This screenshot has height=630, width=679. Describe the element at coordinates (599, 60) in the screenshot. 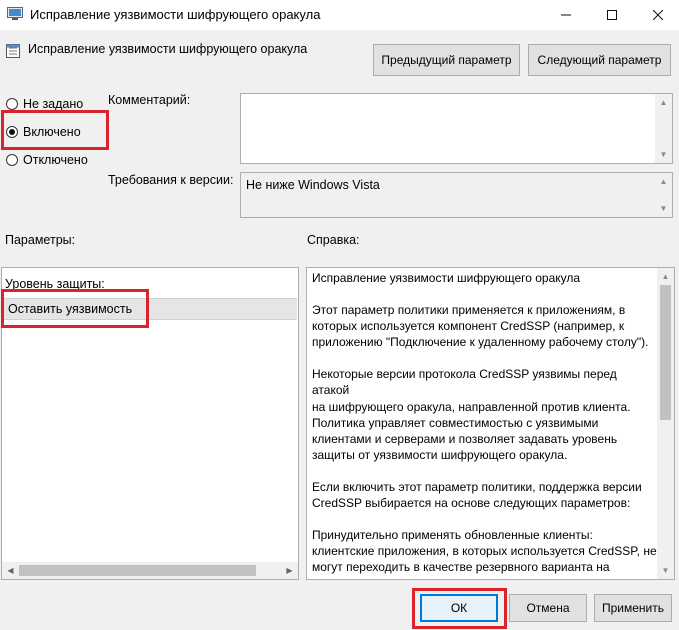

I see `next-setting-button: Следующий параметр` at that location.